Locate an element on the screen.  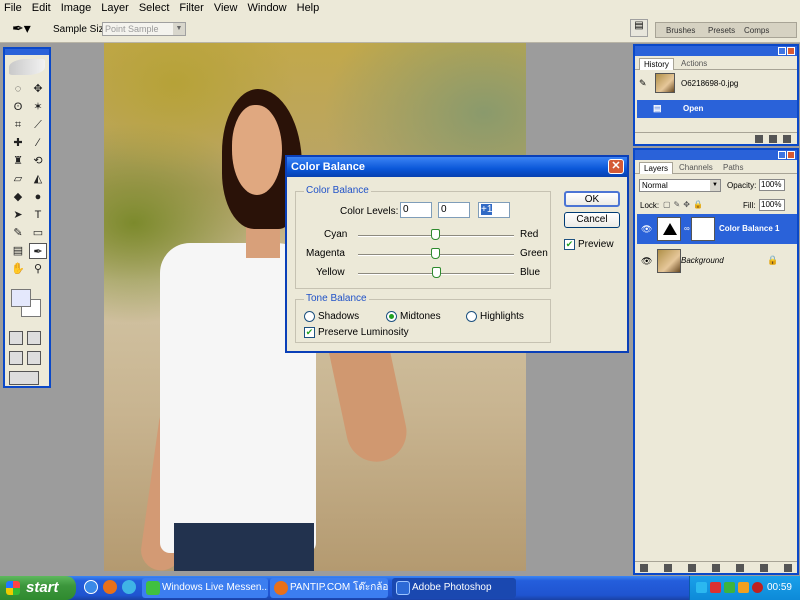
menu-edit: Edit is located at coordinates (41, 8).